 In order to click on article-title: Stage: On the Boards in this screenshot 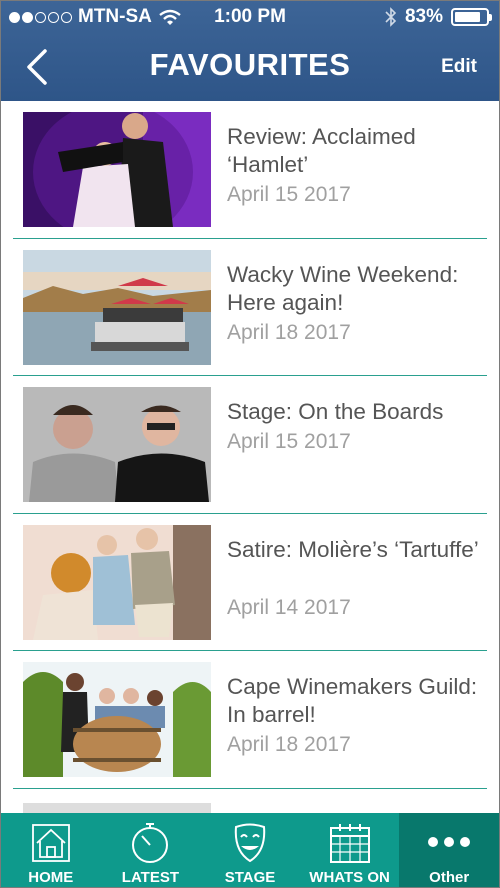, I will do `click(335, 411)`.